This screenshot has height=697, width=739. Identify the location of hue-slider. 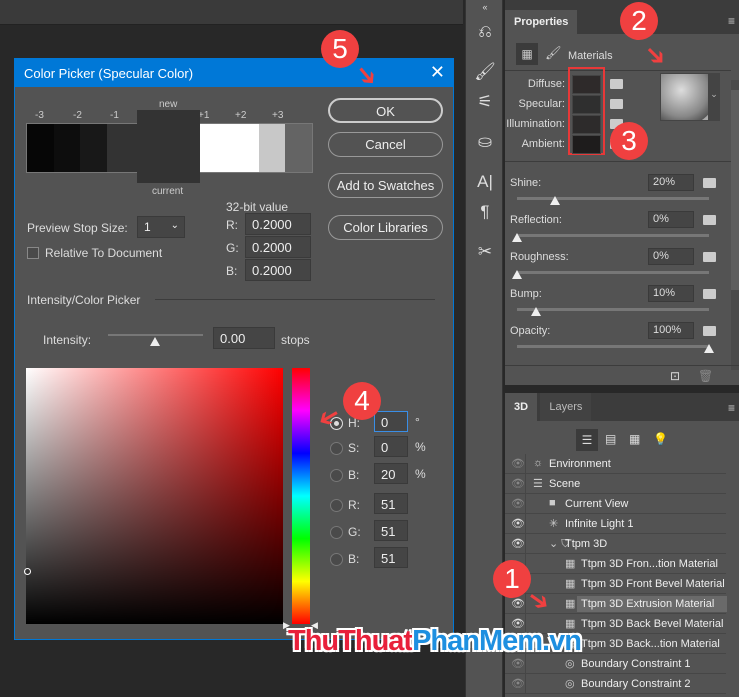
(301, 496).